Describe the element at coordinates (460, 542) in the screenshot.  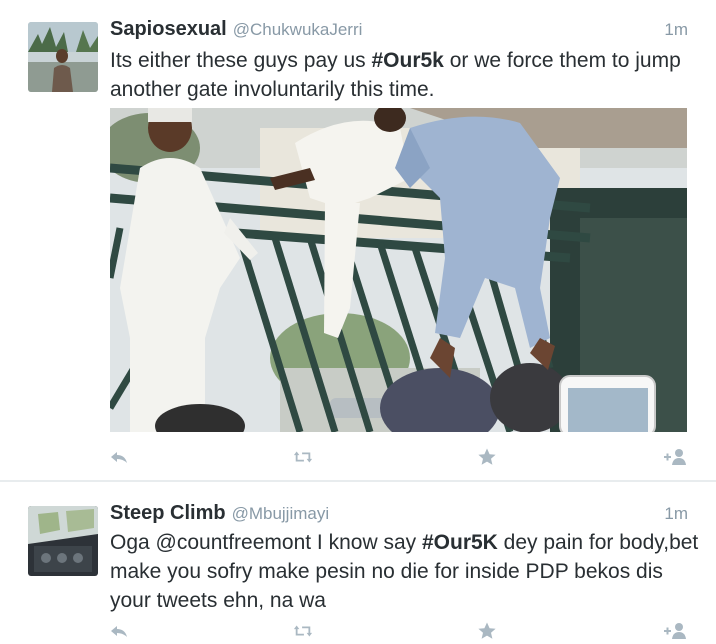
I see `hashtag-link: #Our5K` at that location.